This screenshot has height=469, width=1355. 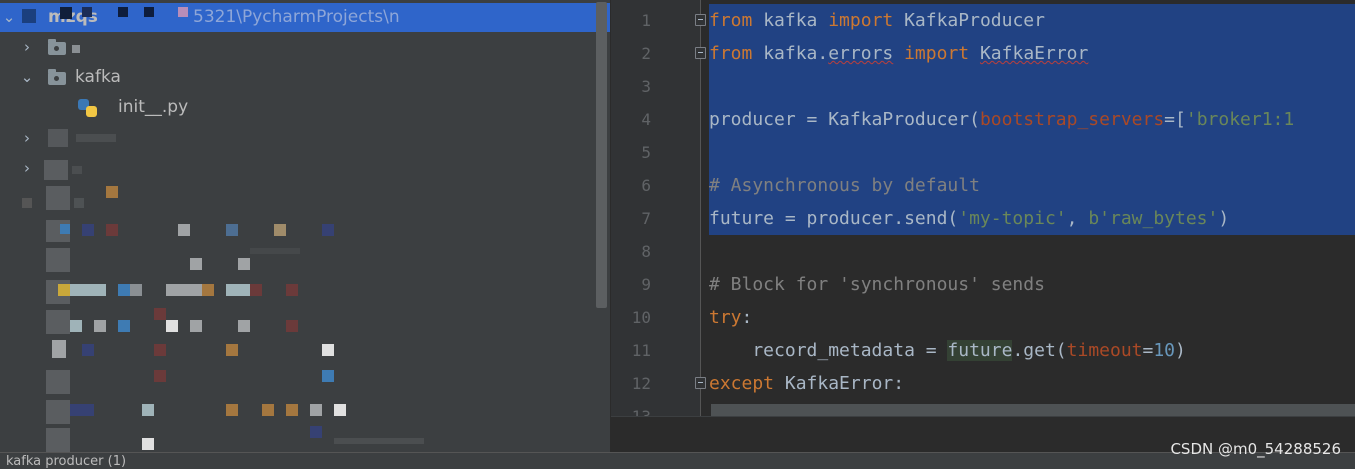 What do you see at coordinates (1255, 449) in the screenshot?
I see `watermark: CSDN @m0_54288526` at bounding box center [1255, 449].